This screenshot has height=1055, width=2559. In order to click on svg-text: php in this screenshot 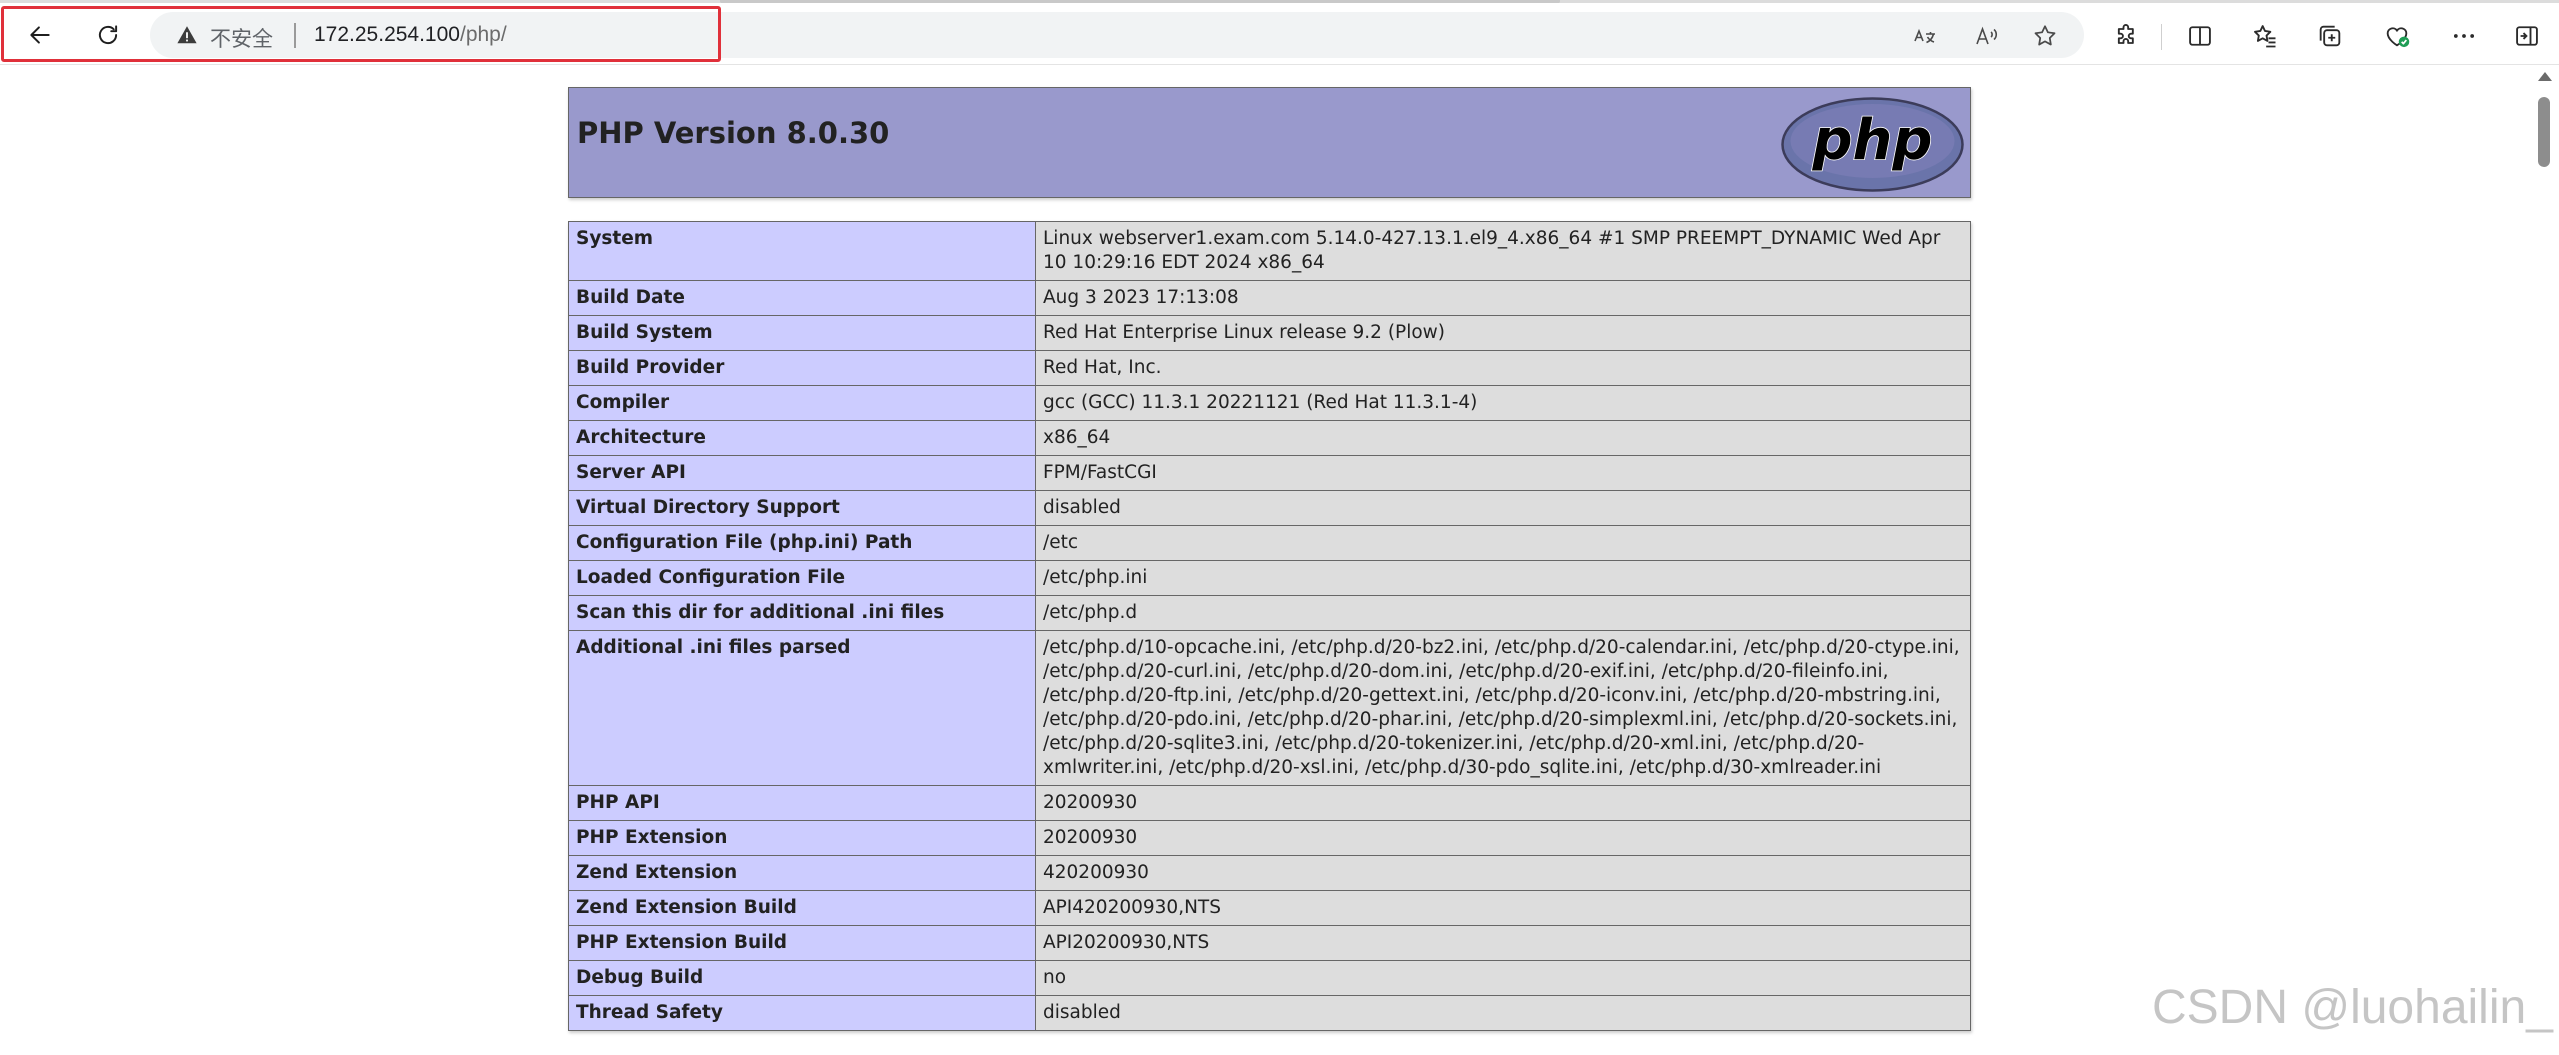, I will do `click(1871, 140)`.